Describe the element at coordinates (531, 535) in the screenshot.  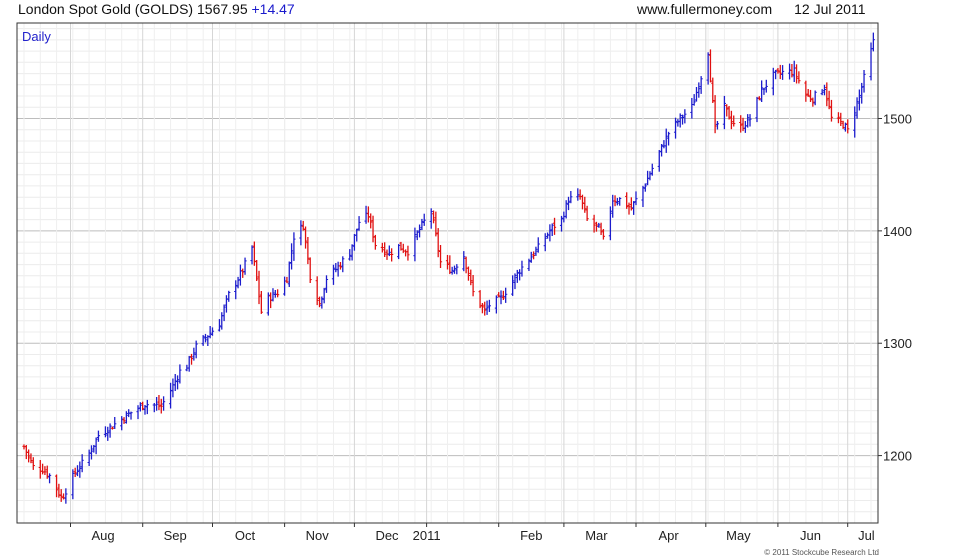
I see `x-tick-label: Feb` at that location.